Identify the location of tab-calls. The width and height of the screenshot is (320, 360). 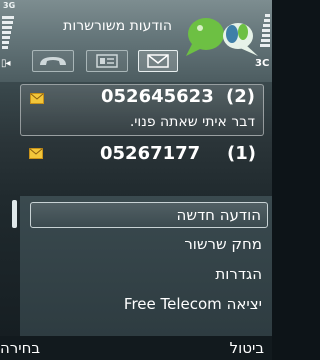
(53, 61).